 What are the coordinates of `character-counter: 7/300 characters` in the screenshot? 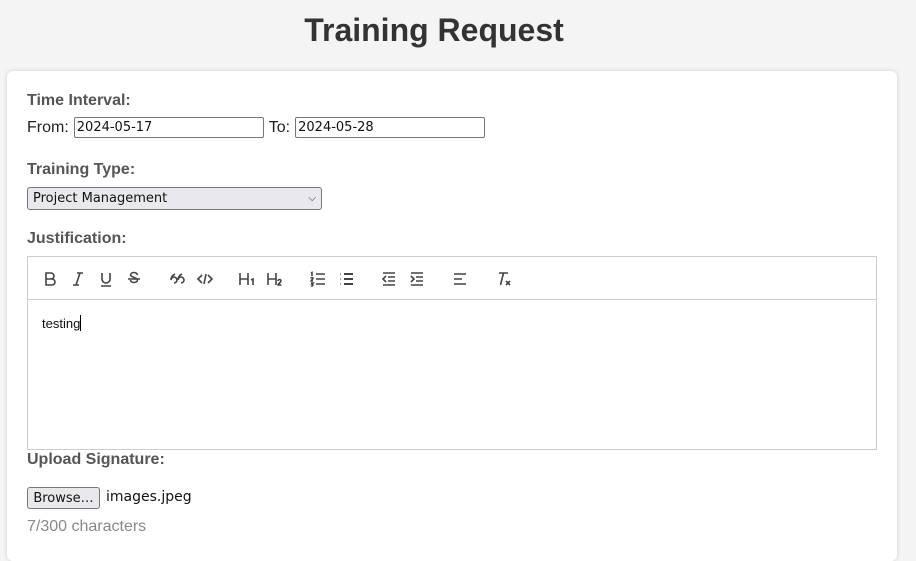 It's located at (87, 526).